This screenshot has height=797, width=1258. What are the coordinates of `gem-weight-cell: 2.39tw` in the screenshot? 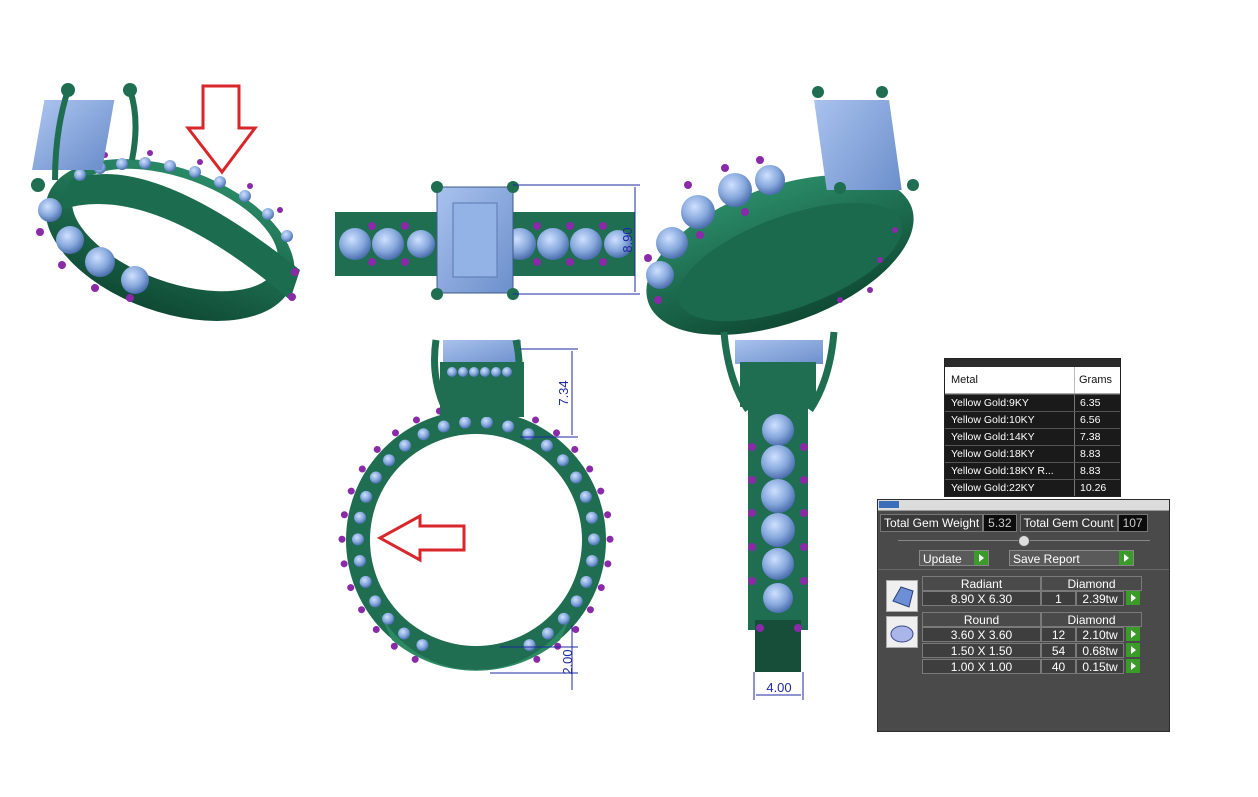 It's located at (1100, 598).